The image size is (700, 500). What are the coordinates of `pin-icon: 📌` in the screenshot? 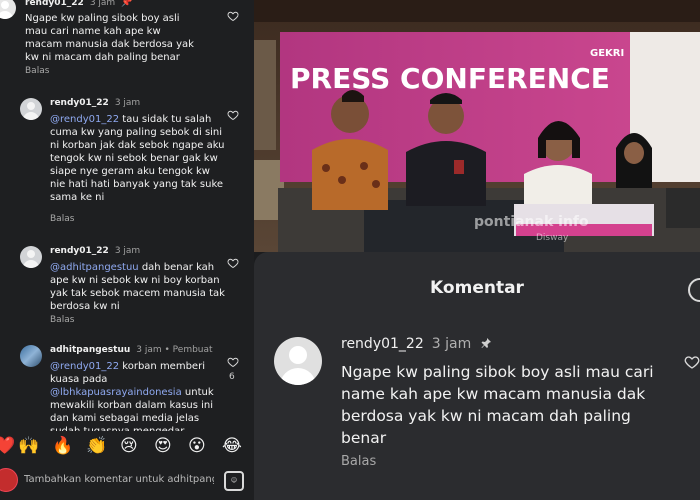 It's located at (127, 4).